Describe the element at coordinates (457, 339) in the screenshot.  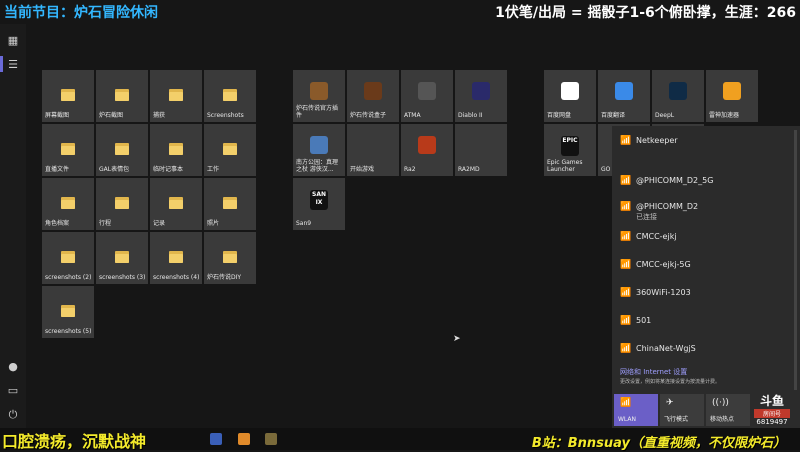
I see `mouse-cursor-icon: ➤` at that location.